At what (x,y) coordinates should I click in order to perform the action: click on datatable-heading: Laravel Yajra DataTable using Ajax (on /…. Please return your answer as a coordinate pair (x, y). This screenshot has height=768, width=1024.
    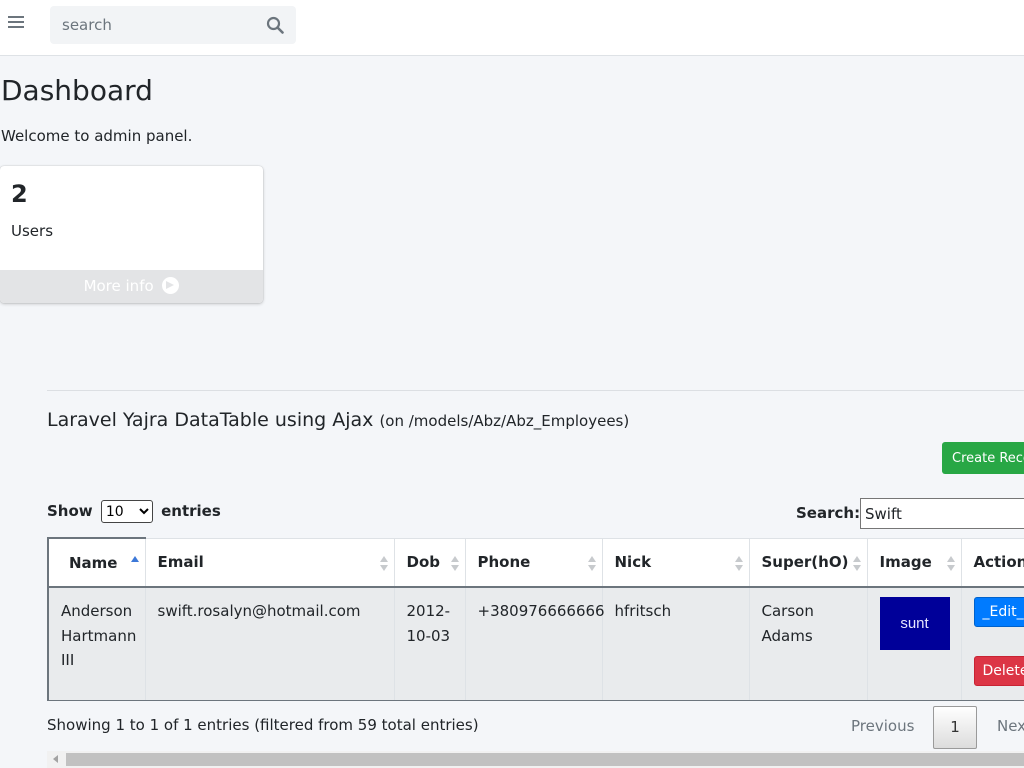
    Looking at the image, I should click on (338, 420).